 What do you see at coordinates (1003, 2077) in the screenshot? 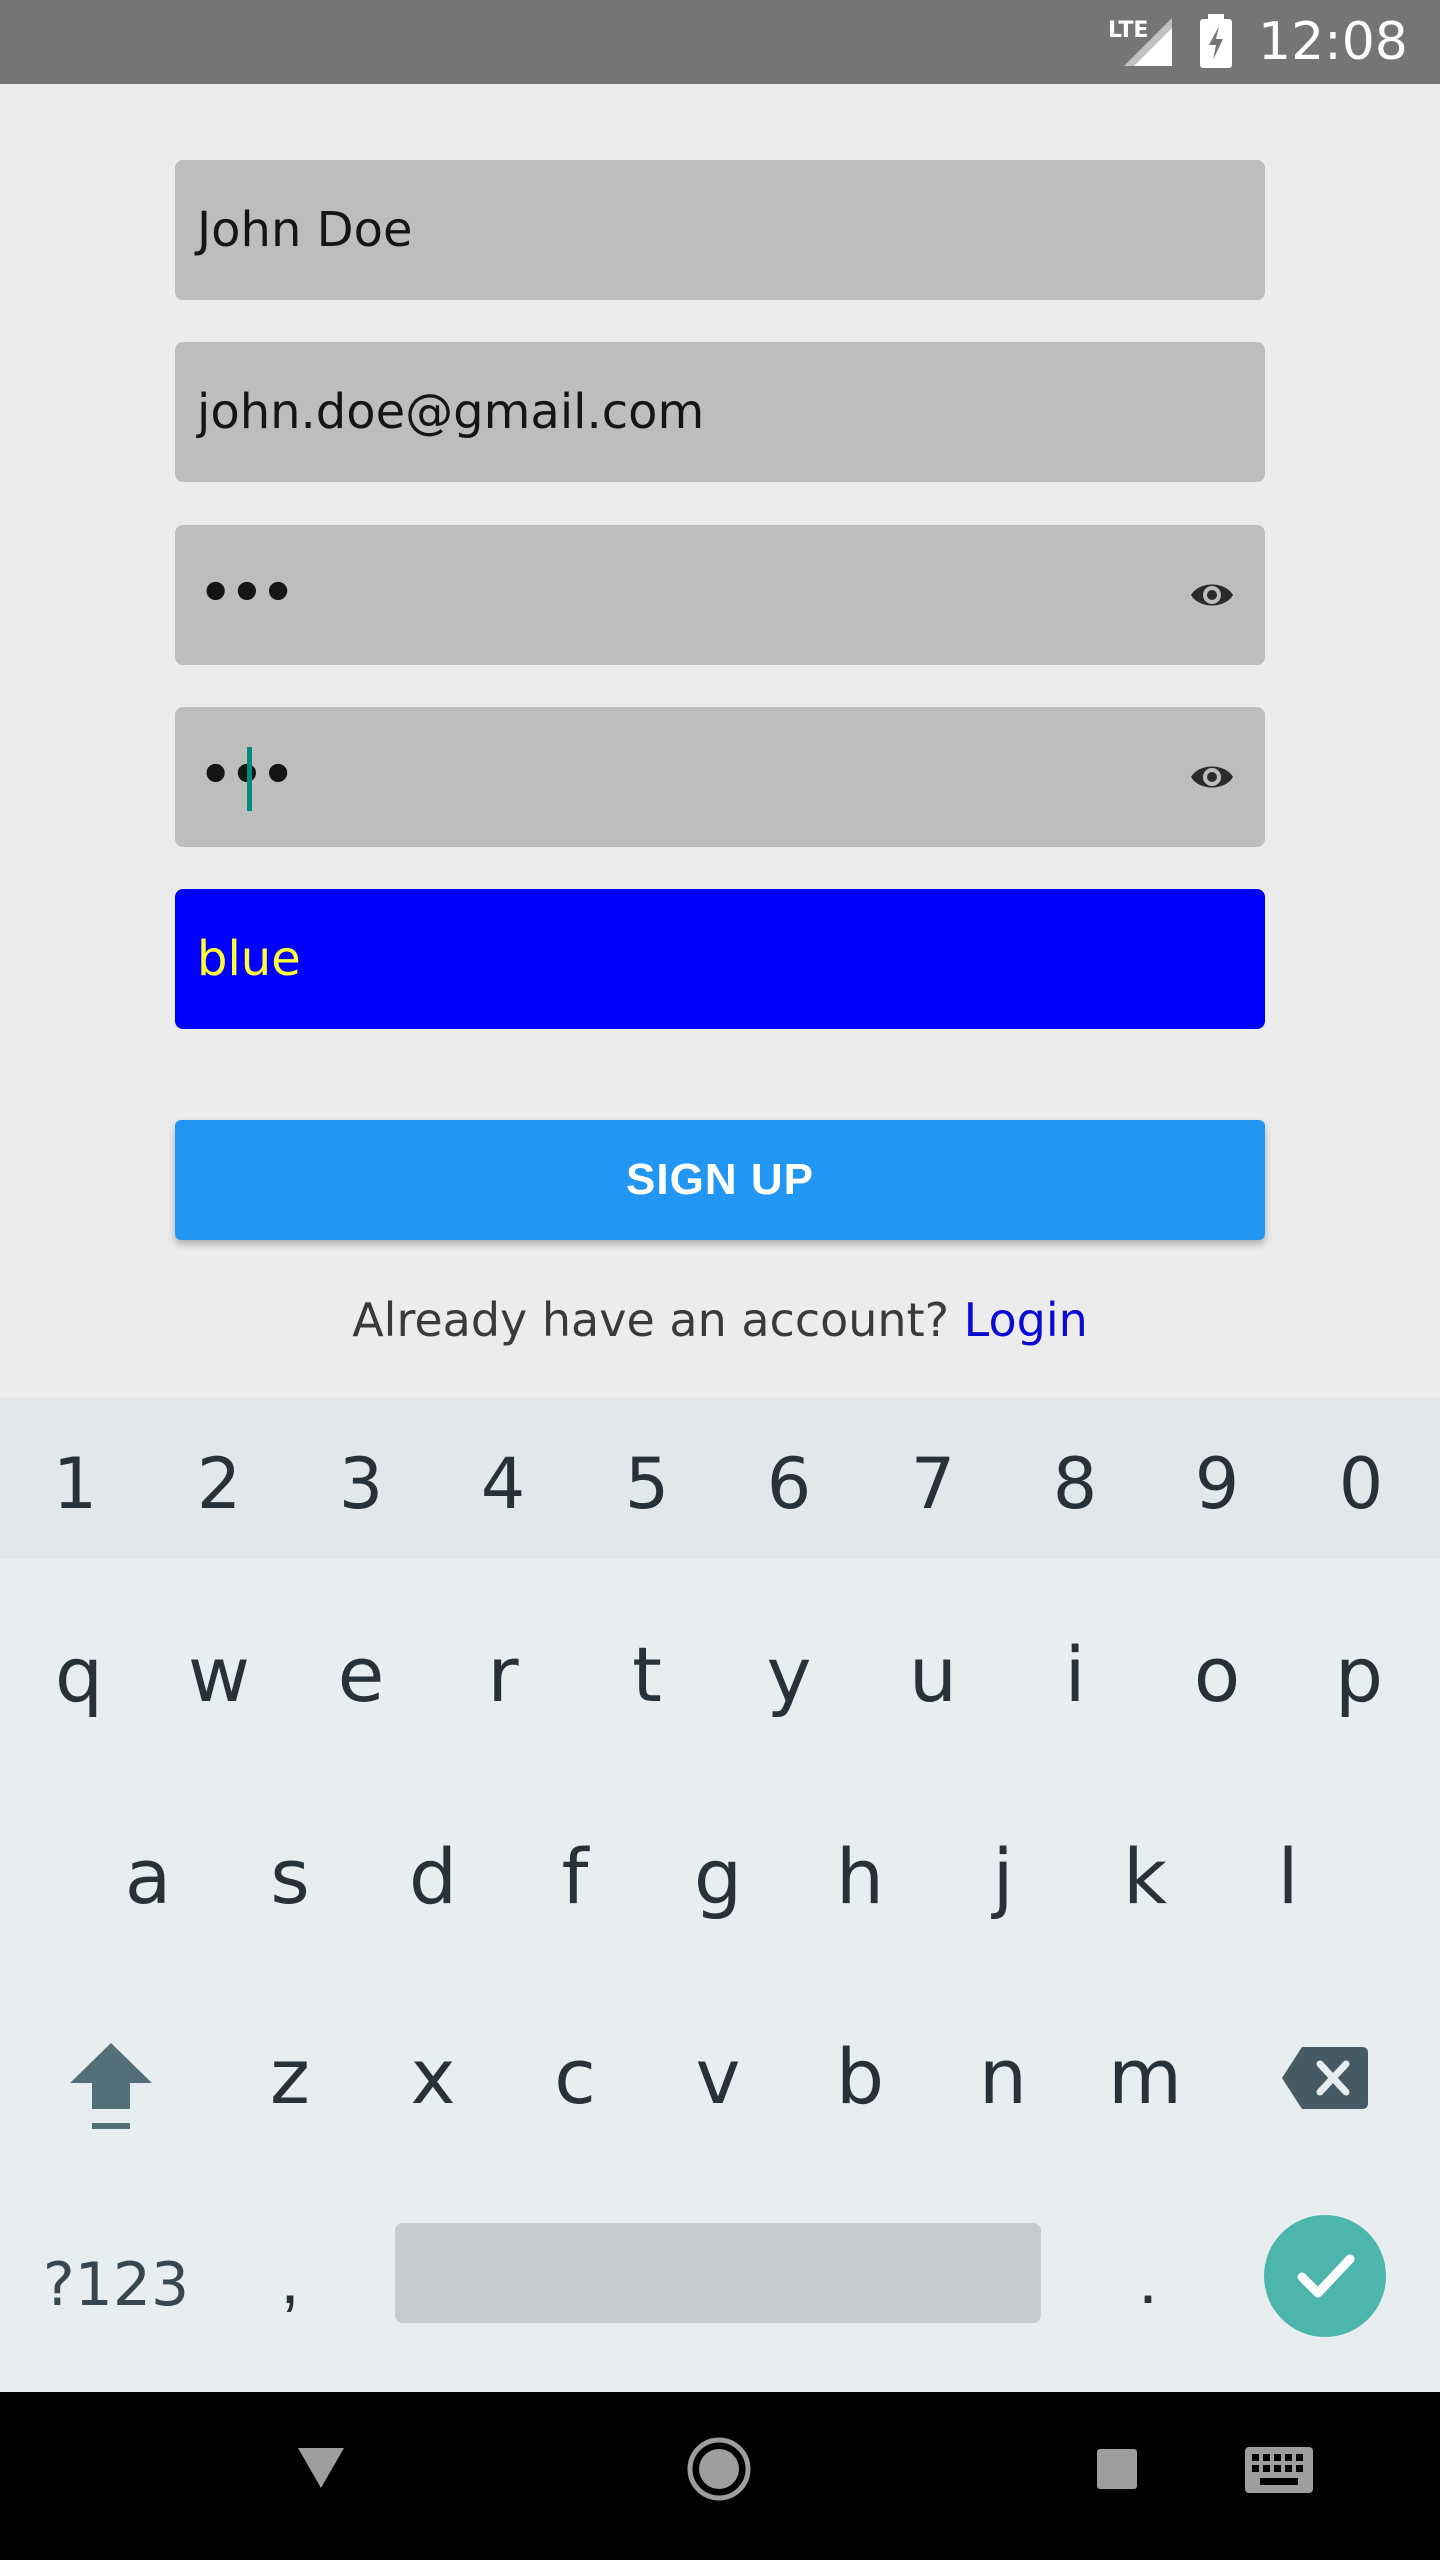
I see `key-n: n` at bounding box center [1003, 2077].